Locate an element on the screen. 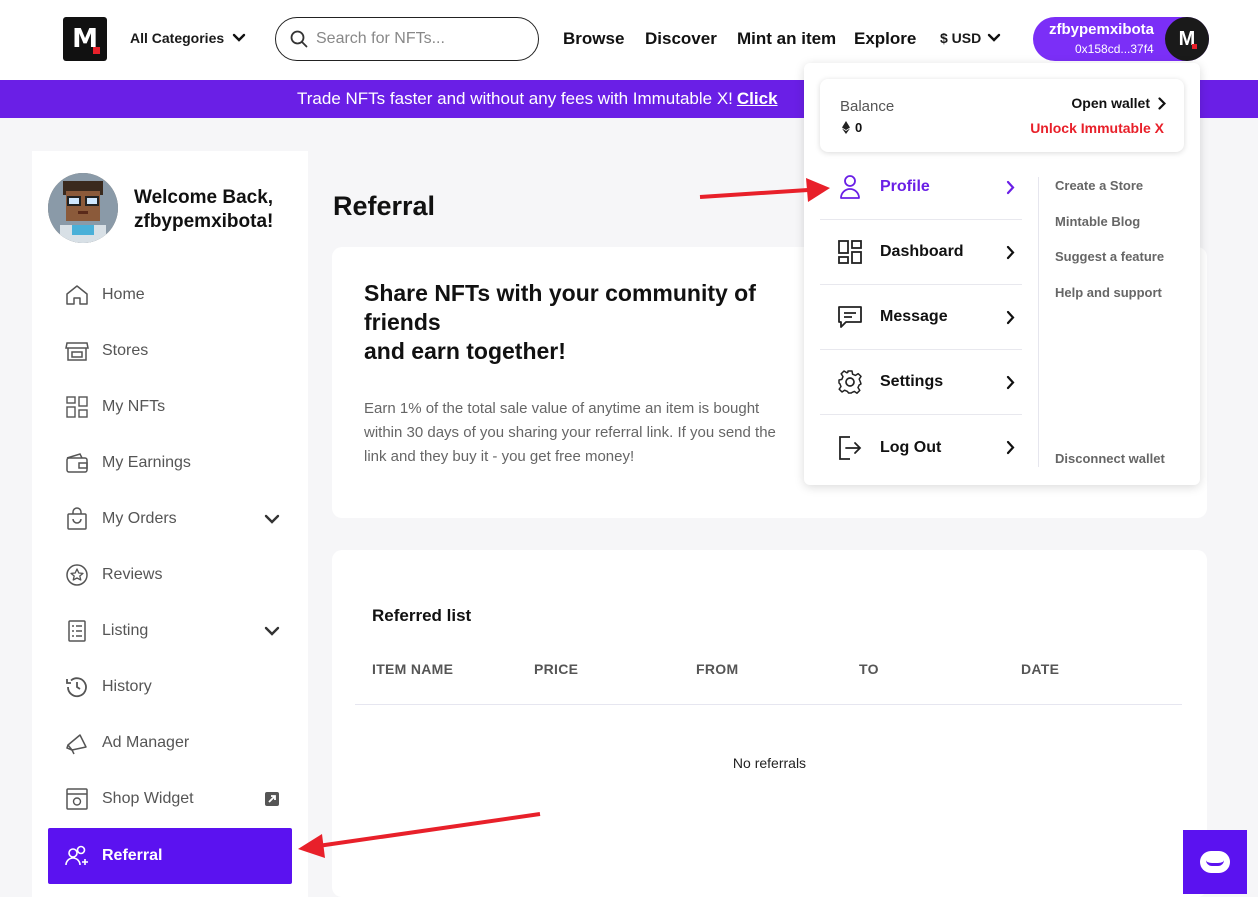  wallet-address: 0x158cd...37f4 is located at coordinates (1114, 49).